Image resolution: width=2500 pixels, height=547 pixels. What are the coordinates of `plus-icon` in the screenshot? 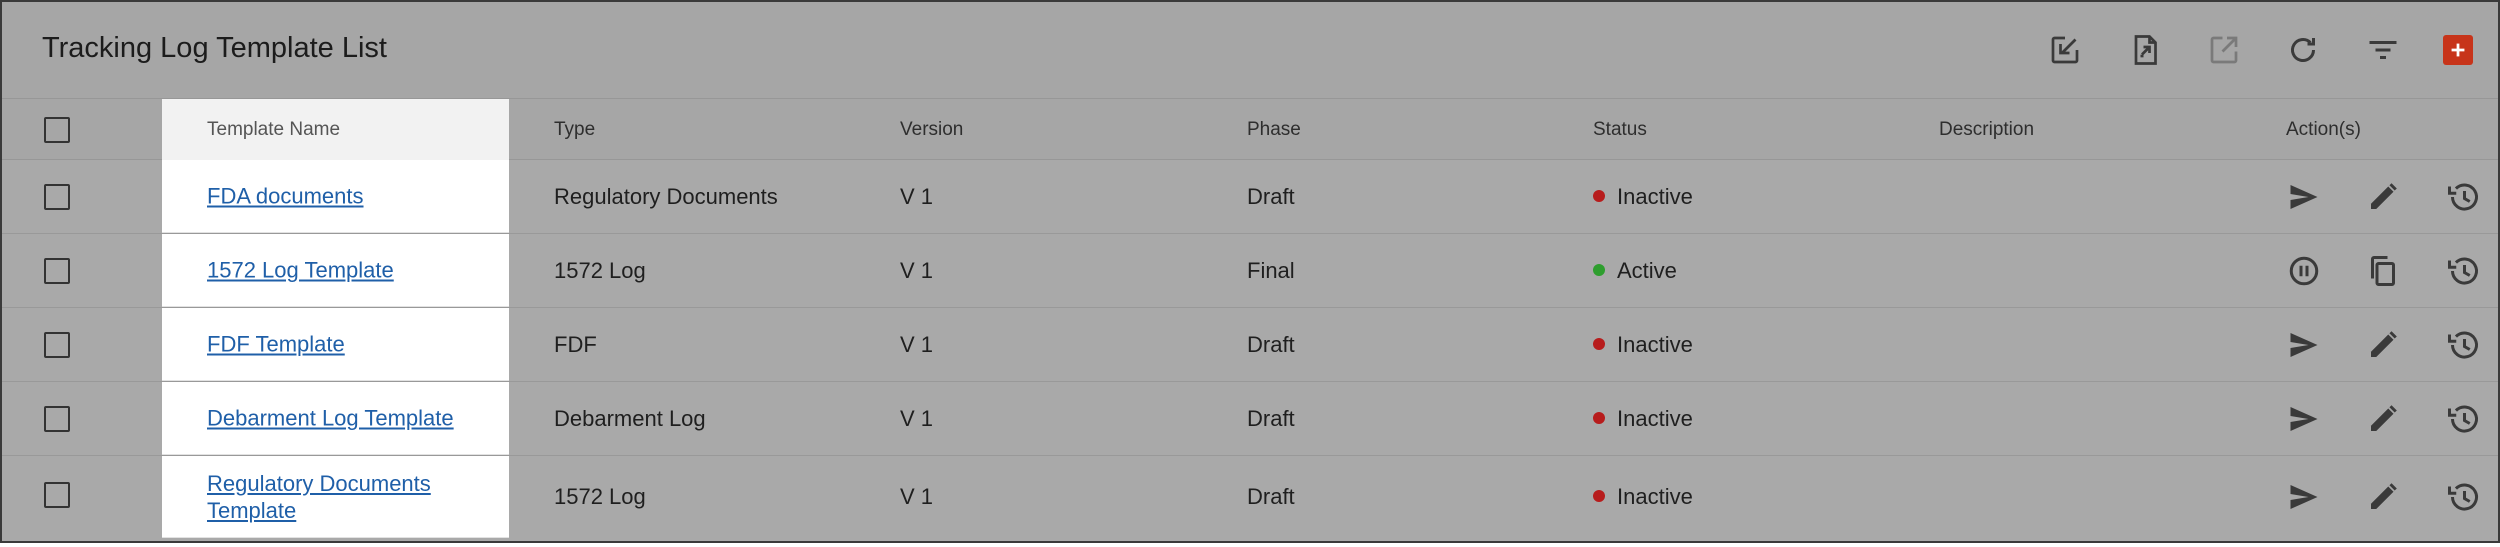 It's located at (2458, 50).